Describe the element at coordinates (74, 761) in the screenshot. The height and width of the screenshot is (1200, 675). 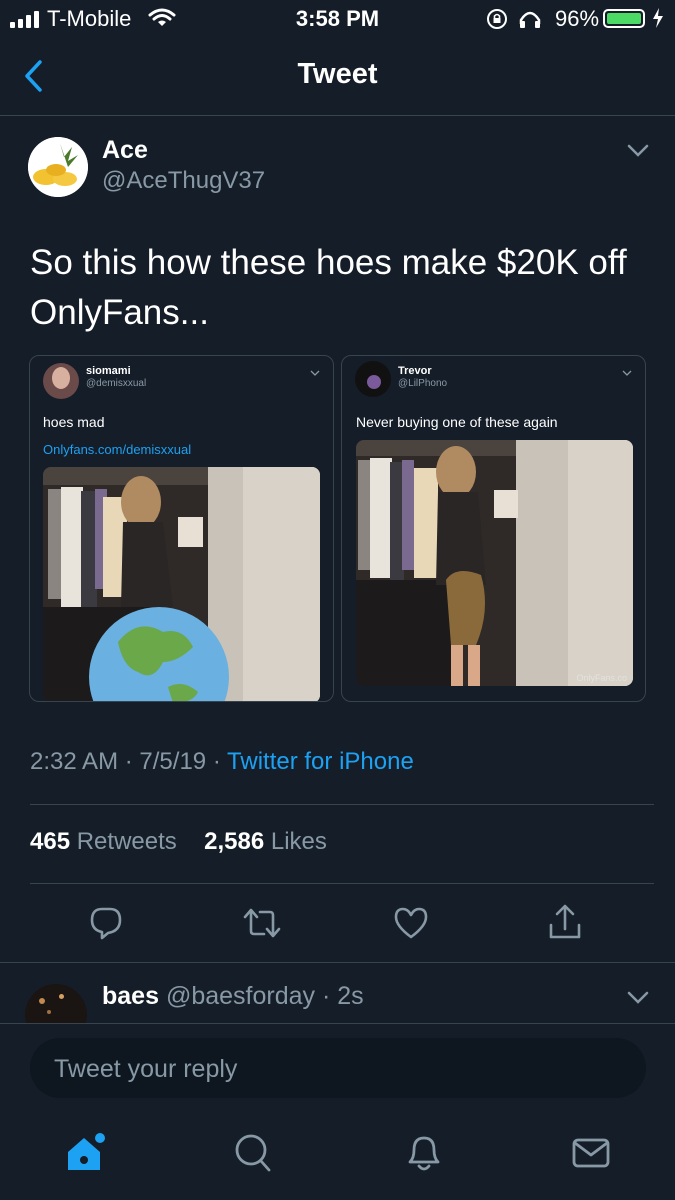
I see `tweet-time: 2:32 AM` at that location.